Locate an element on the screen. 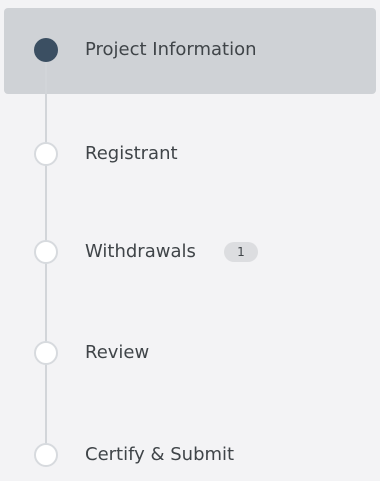 The image size is (390, 496). step-current-indicator-icon is located at coordinates (46, 50).